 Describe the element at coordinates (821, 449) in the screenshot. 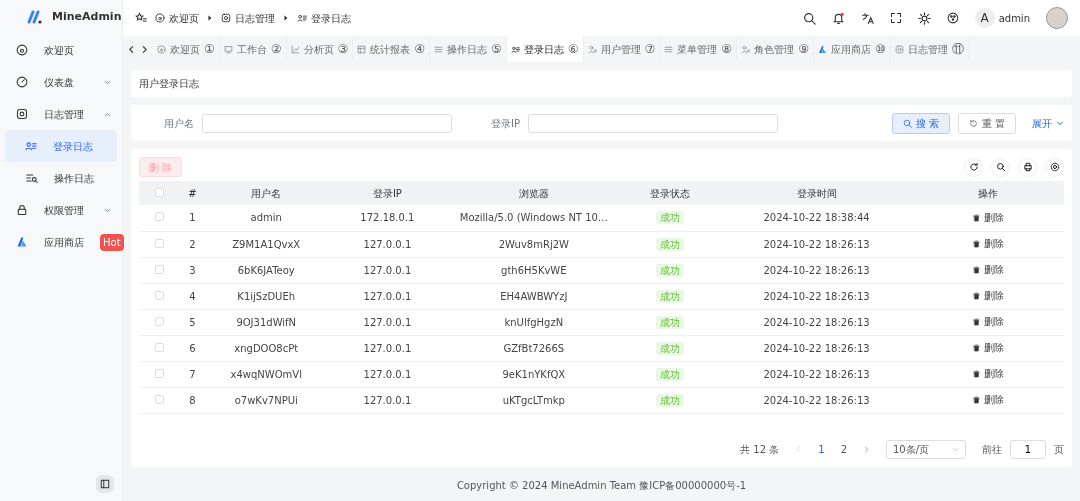

I see `page-number: 1` at that location.